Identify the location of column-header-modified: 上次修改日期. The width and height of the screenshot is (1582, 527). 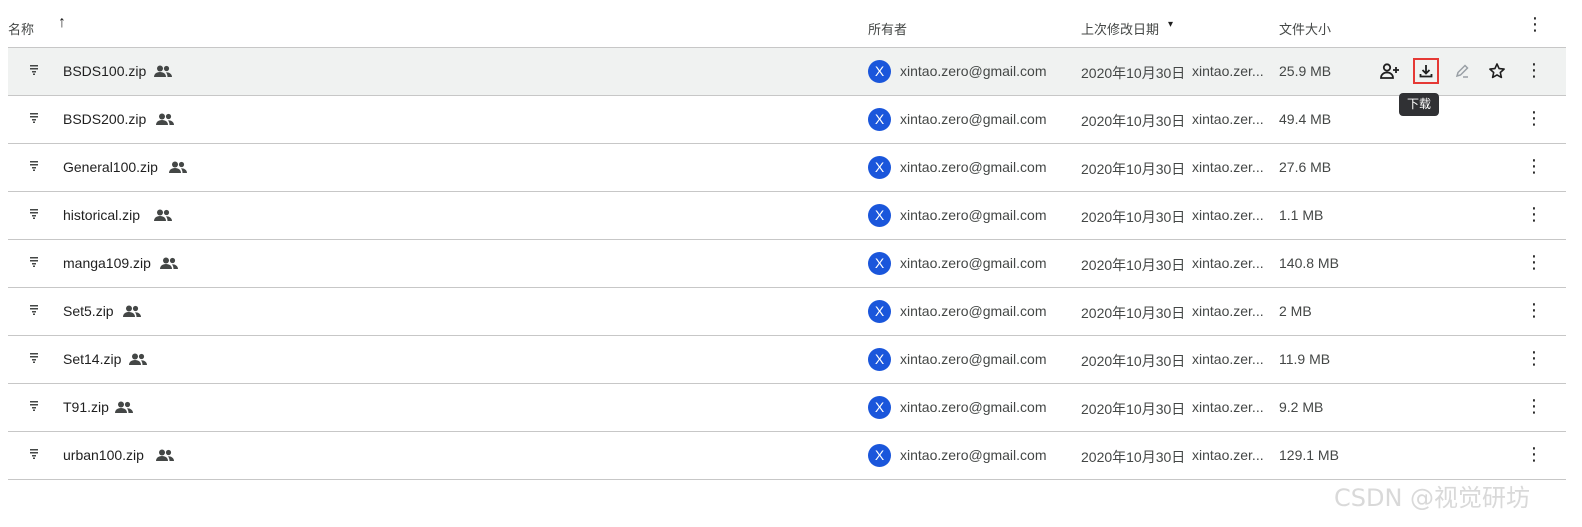
(1120, 28).